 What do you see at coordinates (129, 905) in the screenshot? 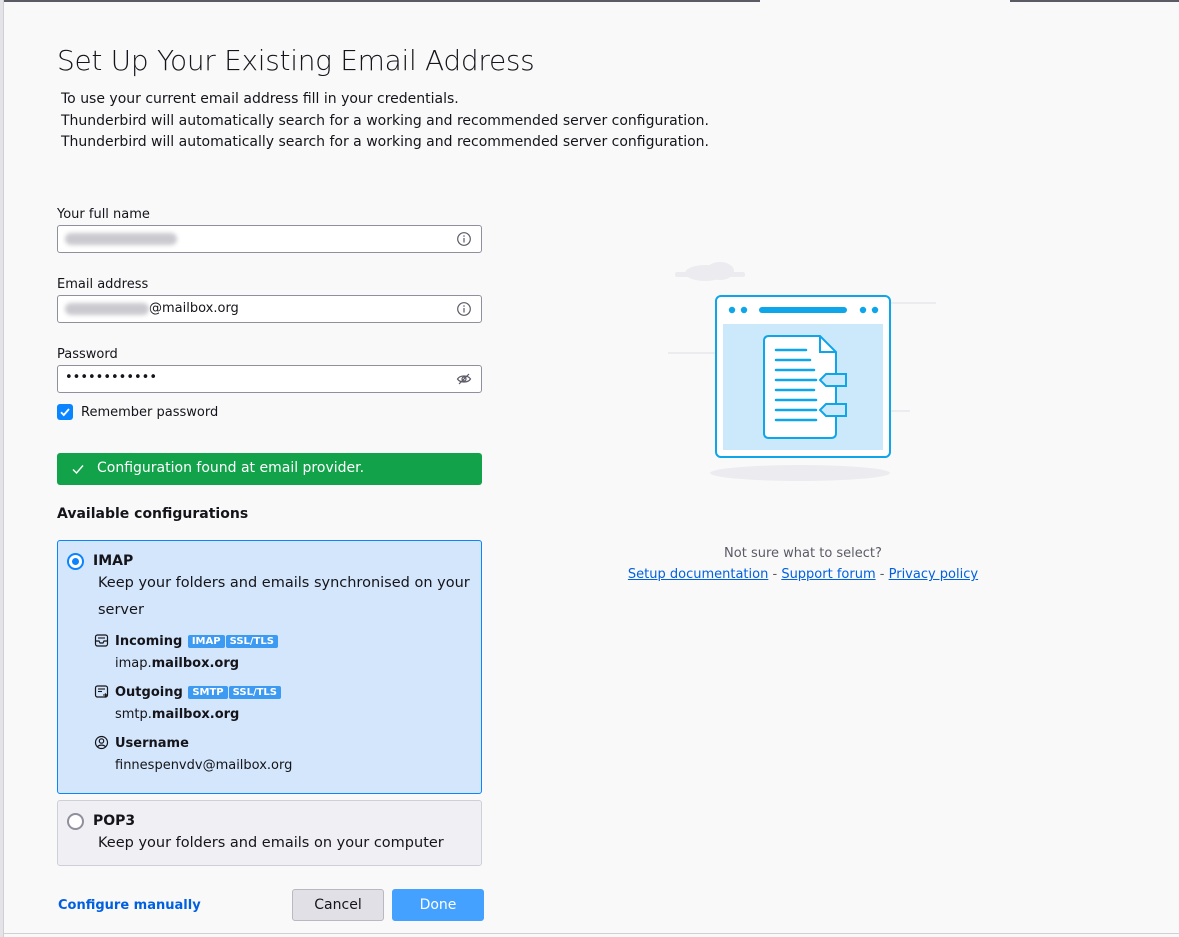
I see `configure-manually-link: Configure manually` at bounding box center [129, 905].